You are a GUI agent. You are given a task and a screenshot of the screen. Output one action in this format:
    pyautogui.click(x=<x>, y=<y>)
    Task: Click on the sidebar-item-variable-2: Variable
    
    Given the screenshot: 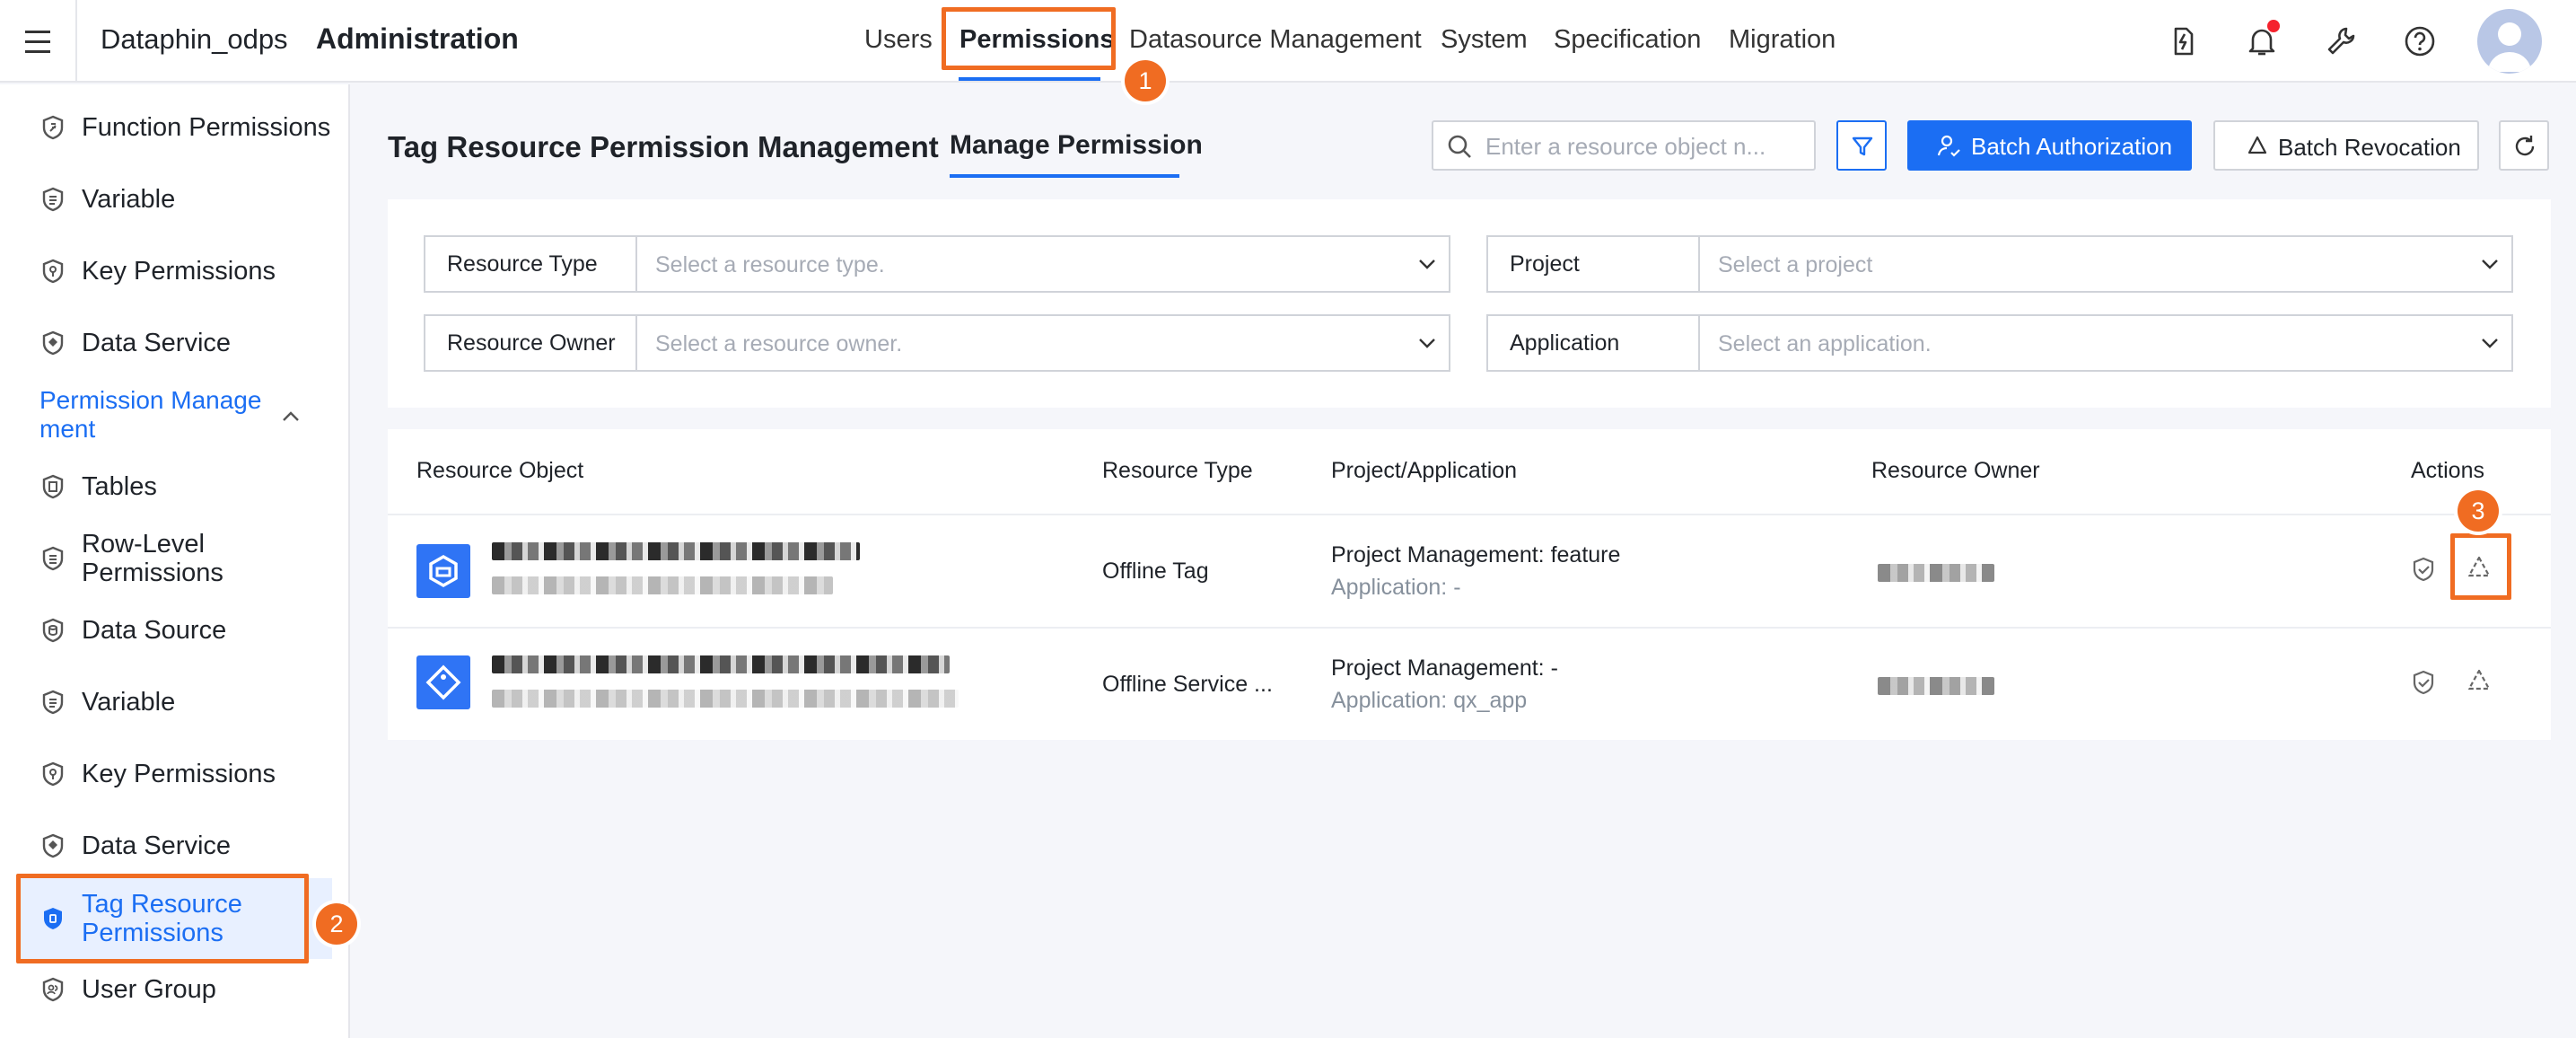 What is the action you would take?
    pyautogui.click(x=166, y=702)
    